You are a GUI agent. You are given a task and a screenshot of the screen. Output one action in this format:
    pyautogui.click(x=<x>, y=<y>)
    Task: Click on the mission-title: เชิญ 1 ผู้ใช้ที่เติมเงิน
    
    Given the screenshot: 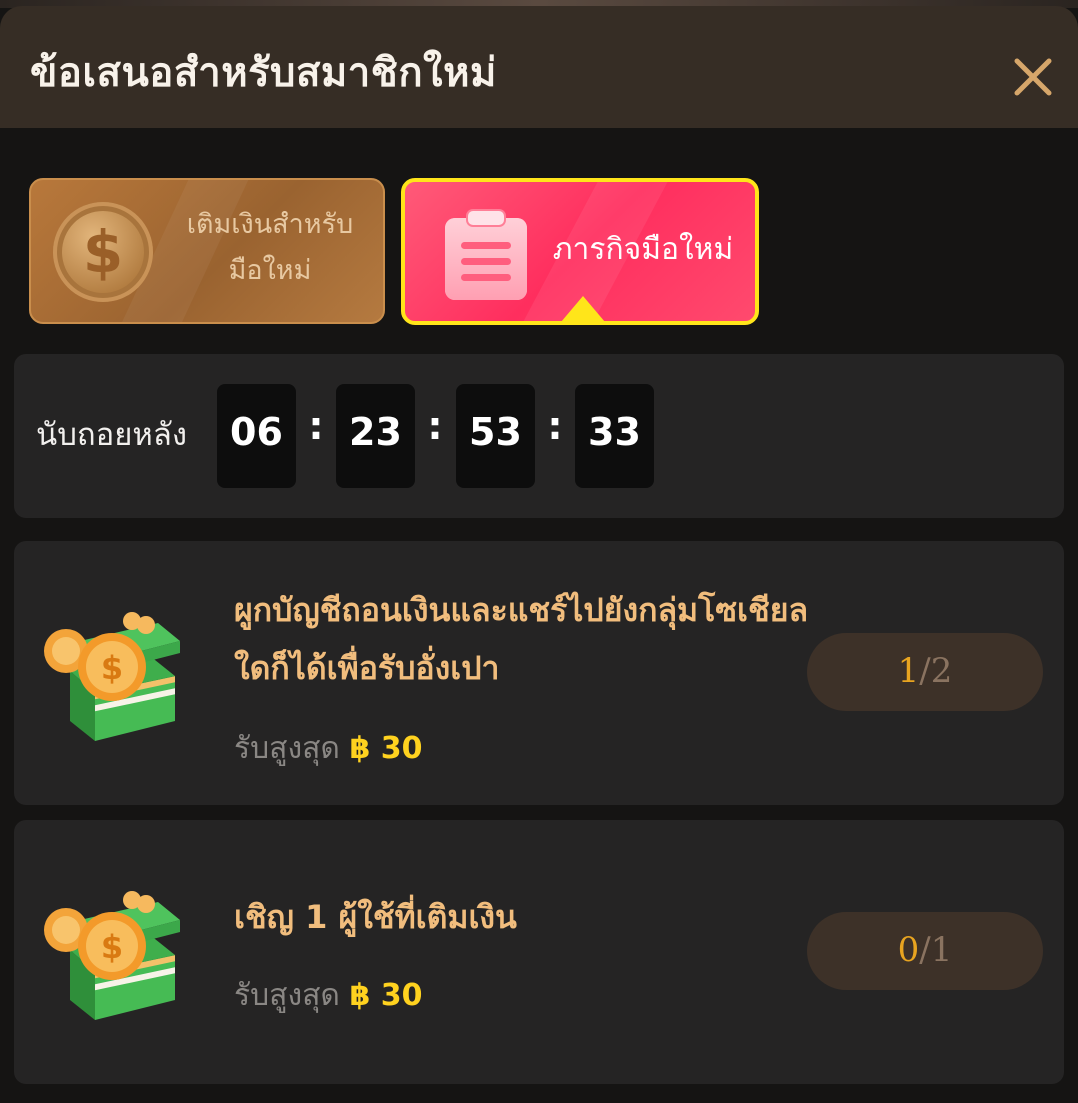 What is the action you would take?
    pyautogui.click(x=375, y=917)
    